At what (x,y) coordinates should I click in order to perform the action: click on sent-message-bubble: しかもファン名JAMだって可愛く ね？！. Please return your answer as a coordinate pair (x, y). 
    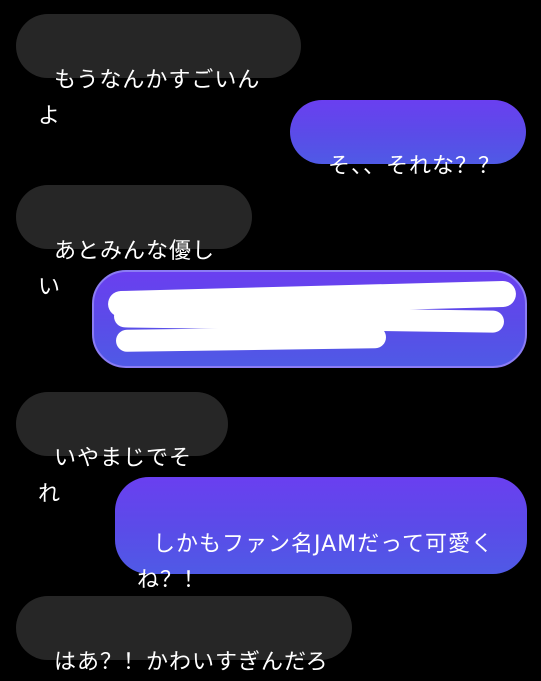
    Looking at the image, I should click on (321, 535).